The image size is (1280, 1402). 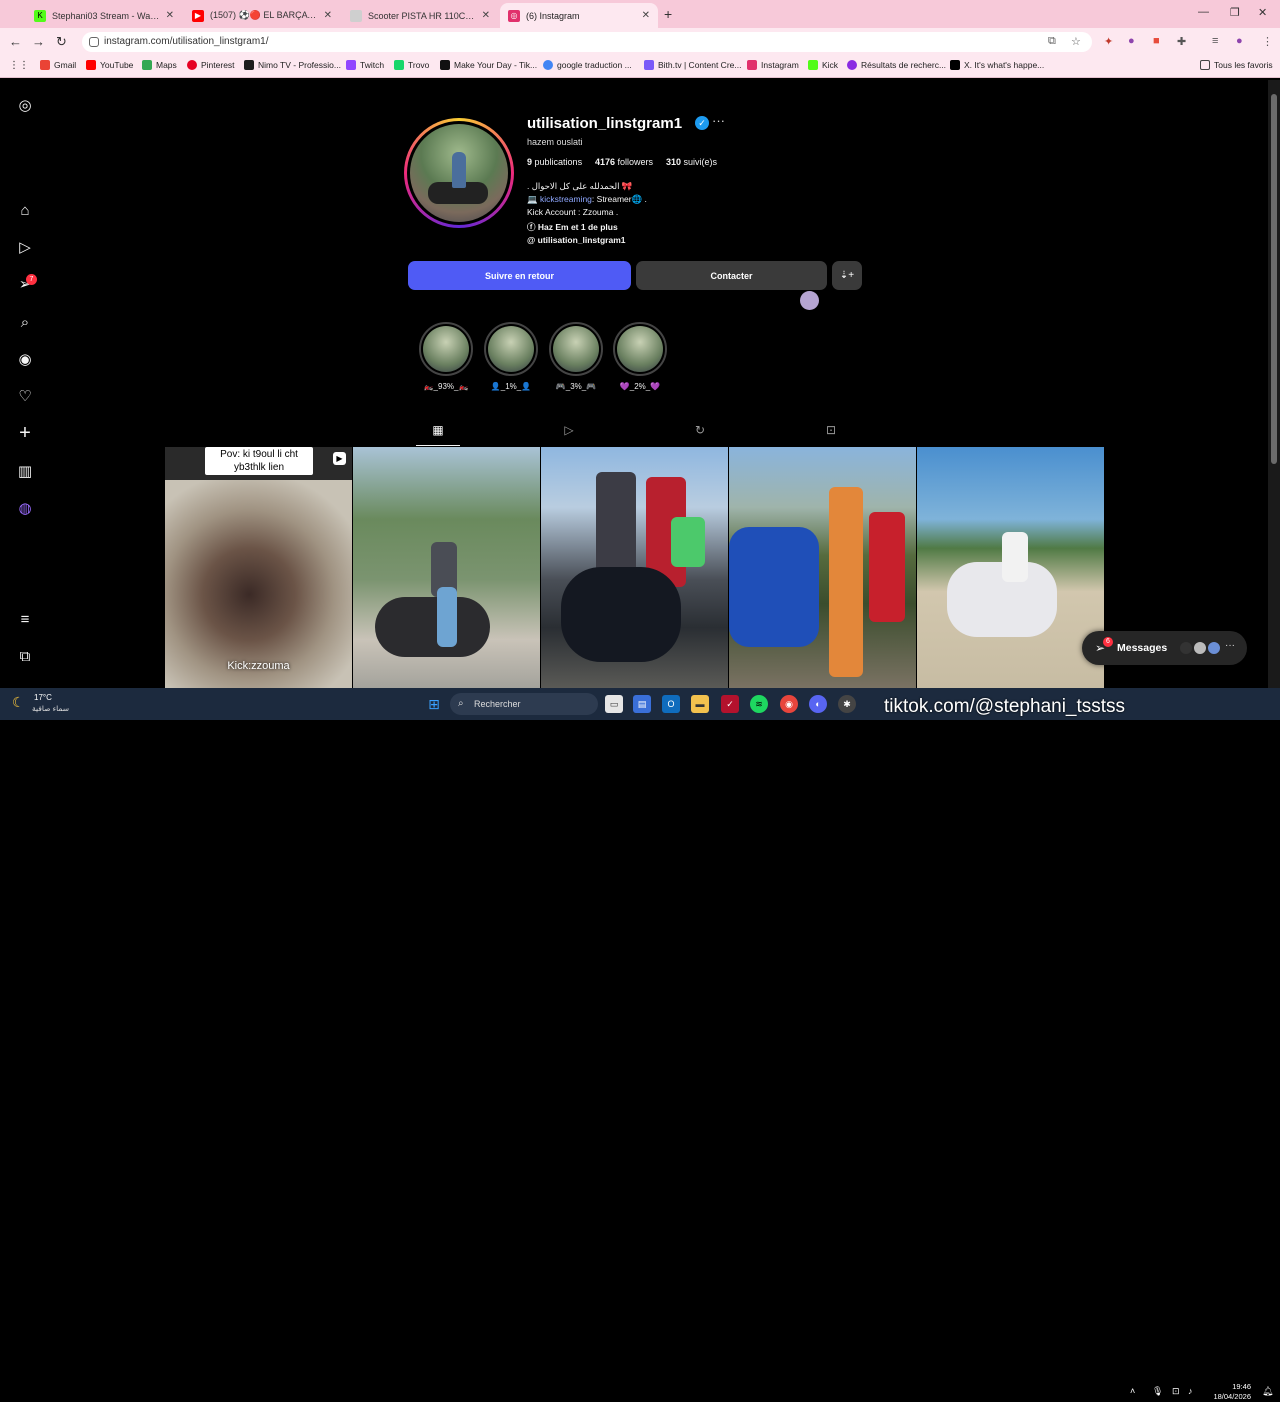 What do you see at coordinates (1203, 12) in the screenshot?
I see `minimize-icon: —` at bounding box center [1203, 12].